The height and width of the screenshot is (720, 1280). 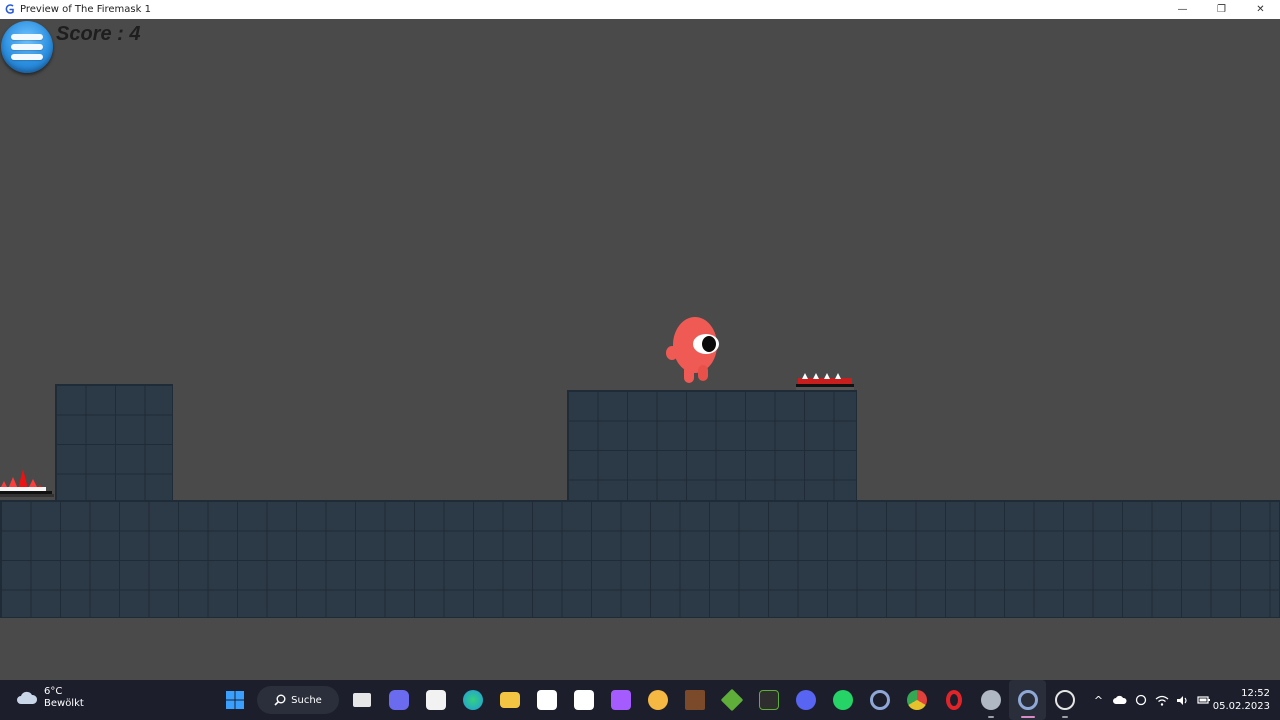 I want to click on taskbar-apps: Suche, so click(x=649, y=700).